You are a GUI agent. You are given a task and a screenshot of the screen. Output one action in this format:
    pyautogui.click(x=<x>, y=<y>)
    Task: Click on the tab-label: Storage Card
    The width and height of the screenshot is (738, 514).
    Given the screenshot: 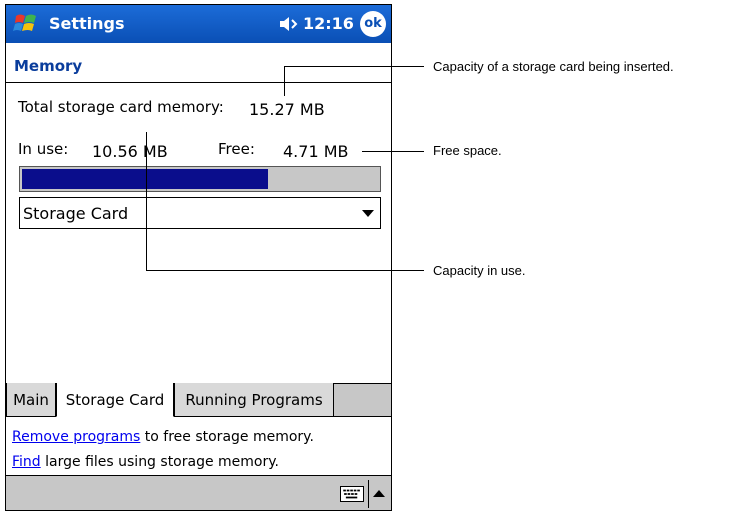 What is the action you would take?
    pyautogui.click(x=115, y=400)
    